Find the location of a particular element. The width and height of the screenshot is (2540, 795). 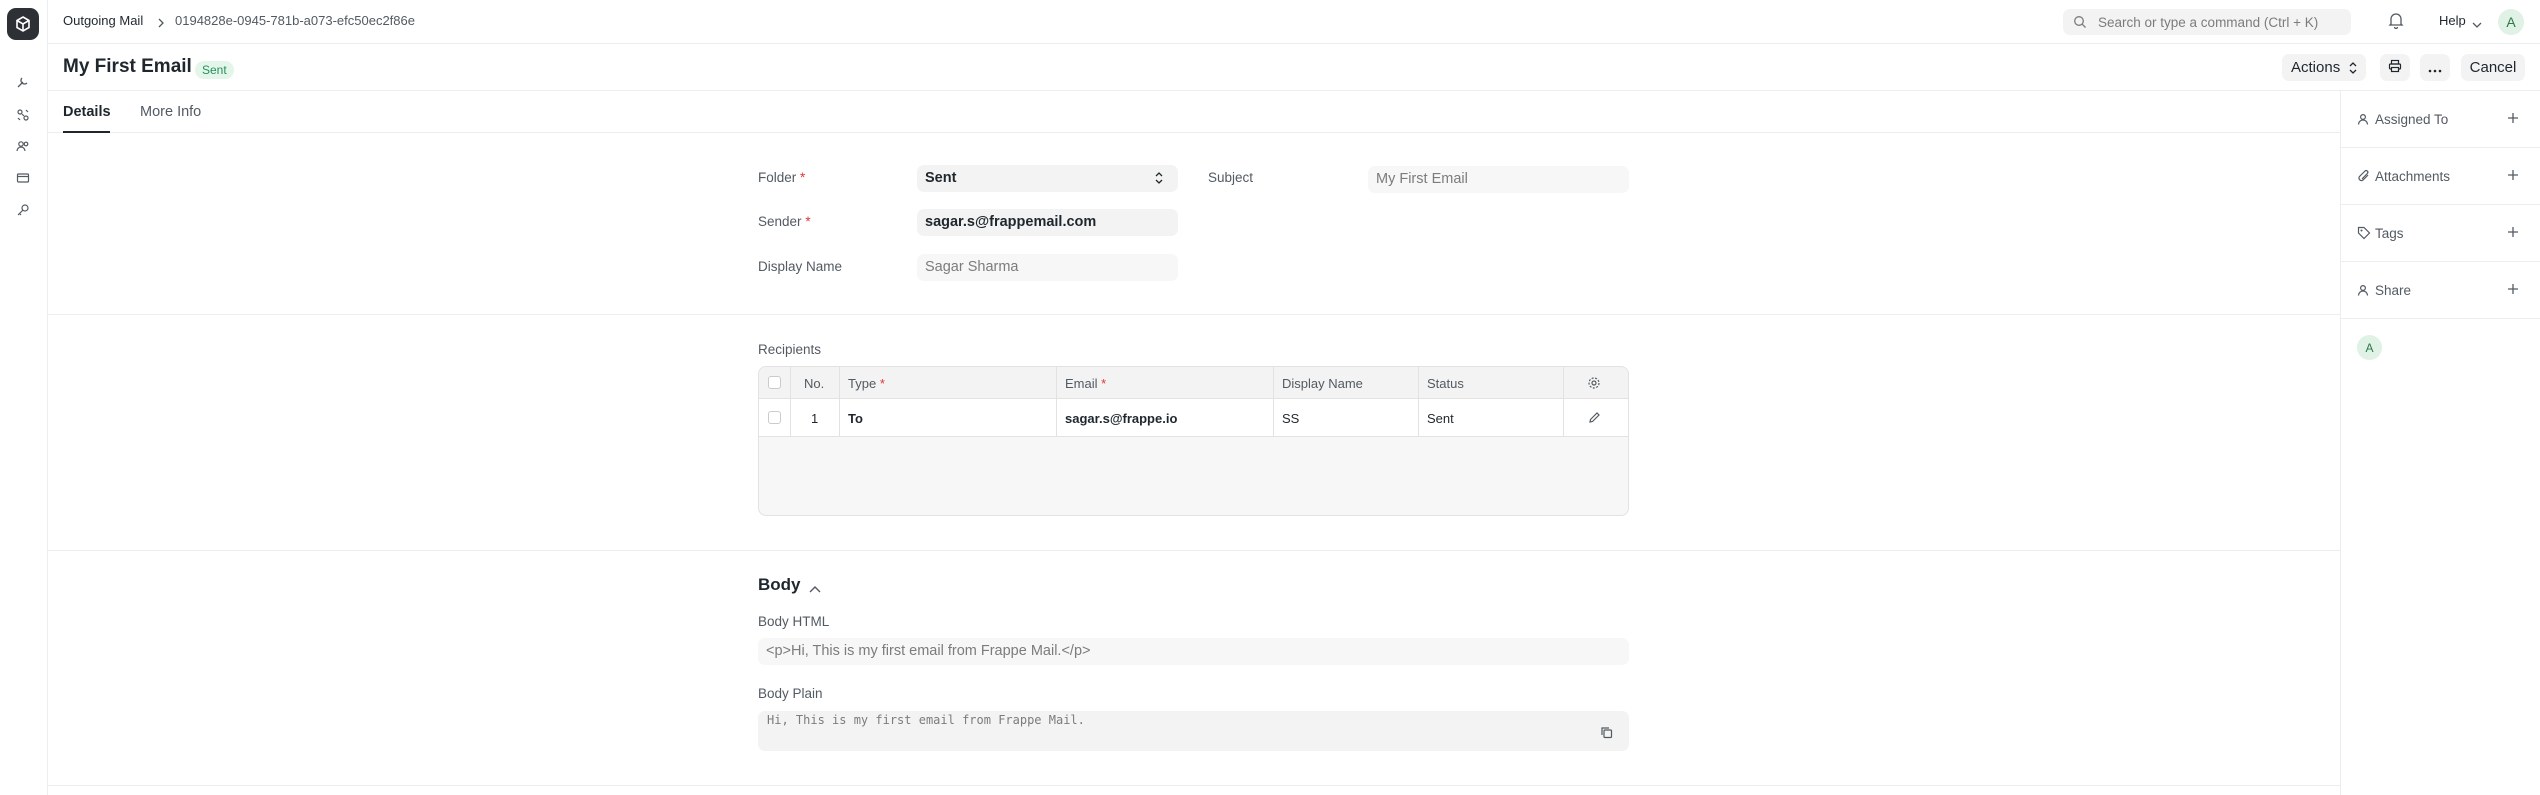

body-plain-label: Body Plain is located at coordinates (790, 693).